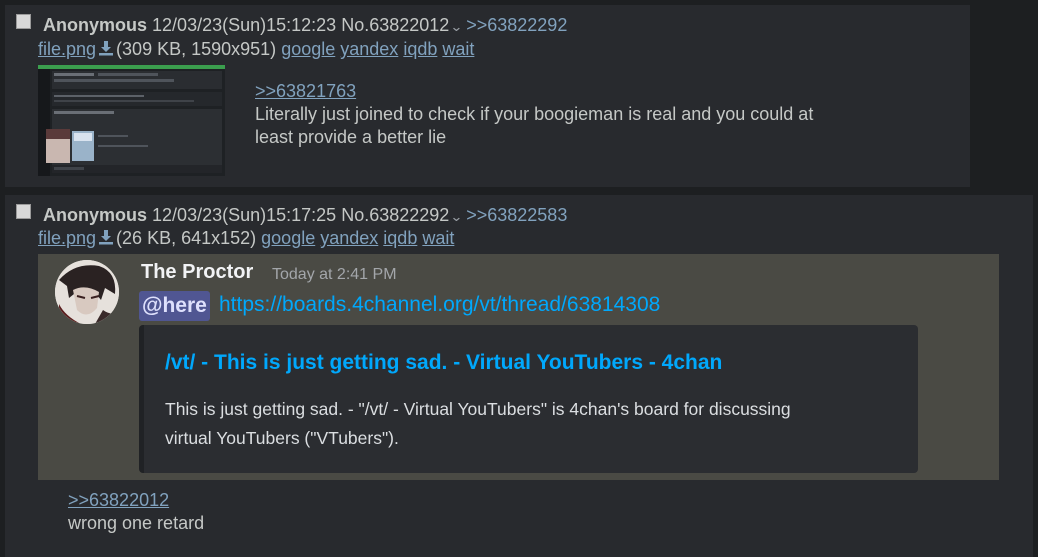 This screenshot has height=557, width=1038. I want to click on discord-mention: @here, so click(174, 306).